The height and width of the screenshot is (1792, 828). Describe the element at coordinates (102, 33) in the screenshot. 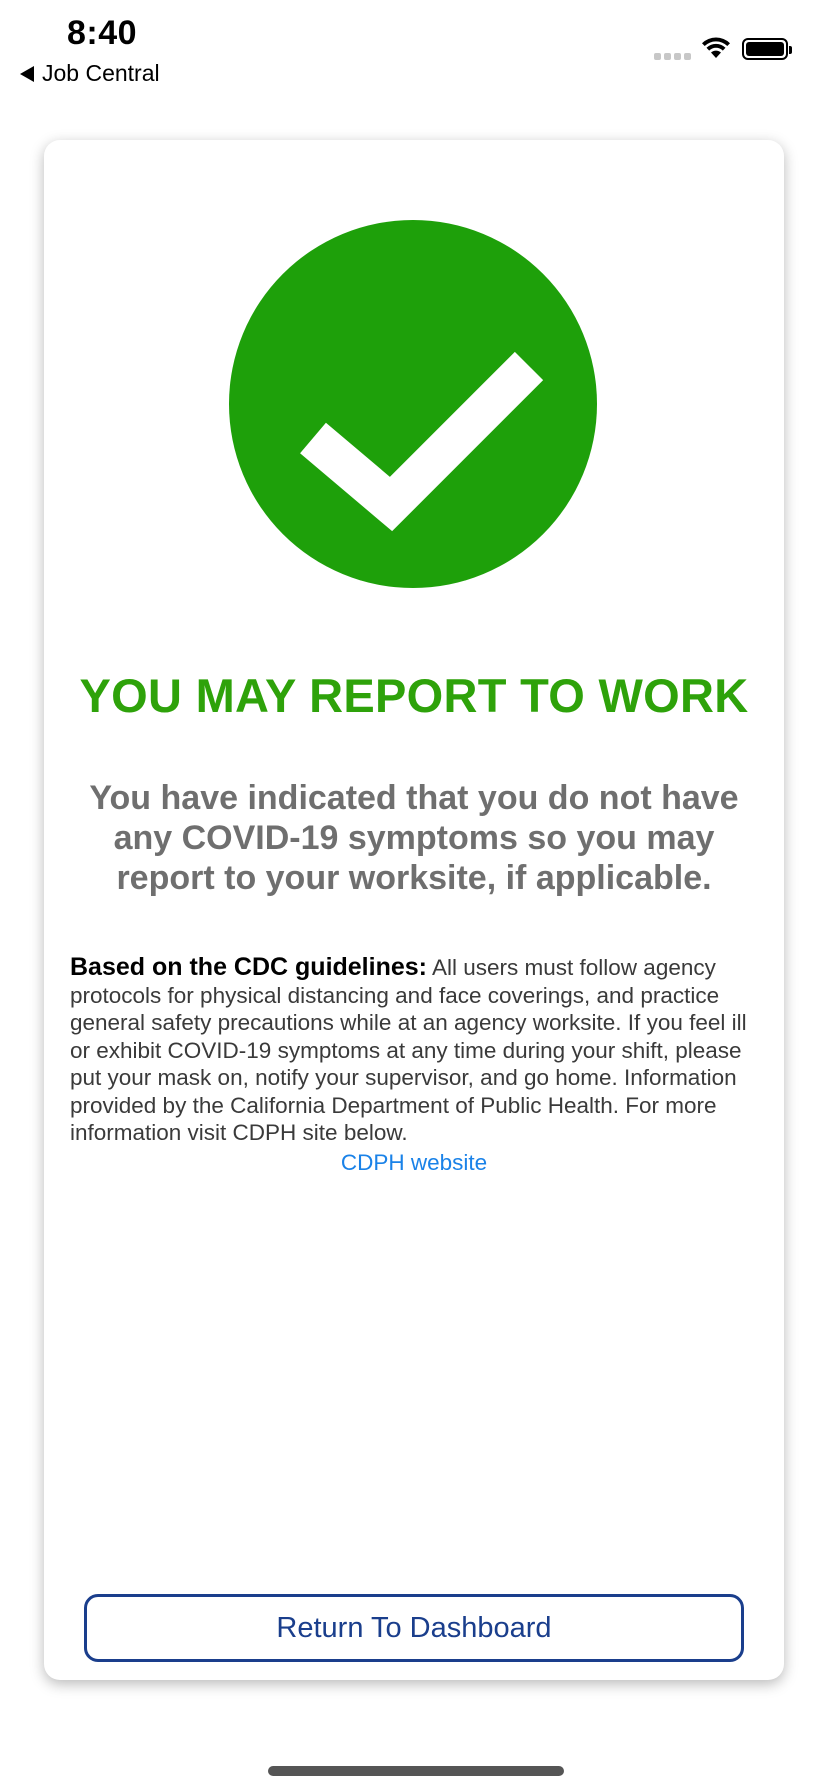

I see `status-time: 8:40` at that location.